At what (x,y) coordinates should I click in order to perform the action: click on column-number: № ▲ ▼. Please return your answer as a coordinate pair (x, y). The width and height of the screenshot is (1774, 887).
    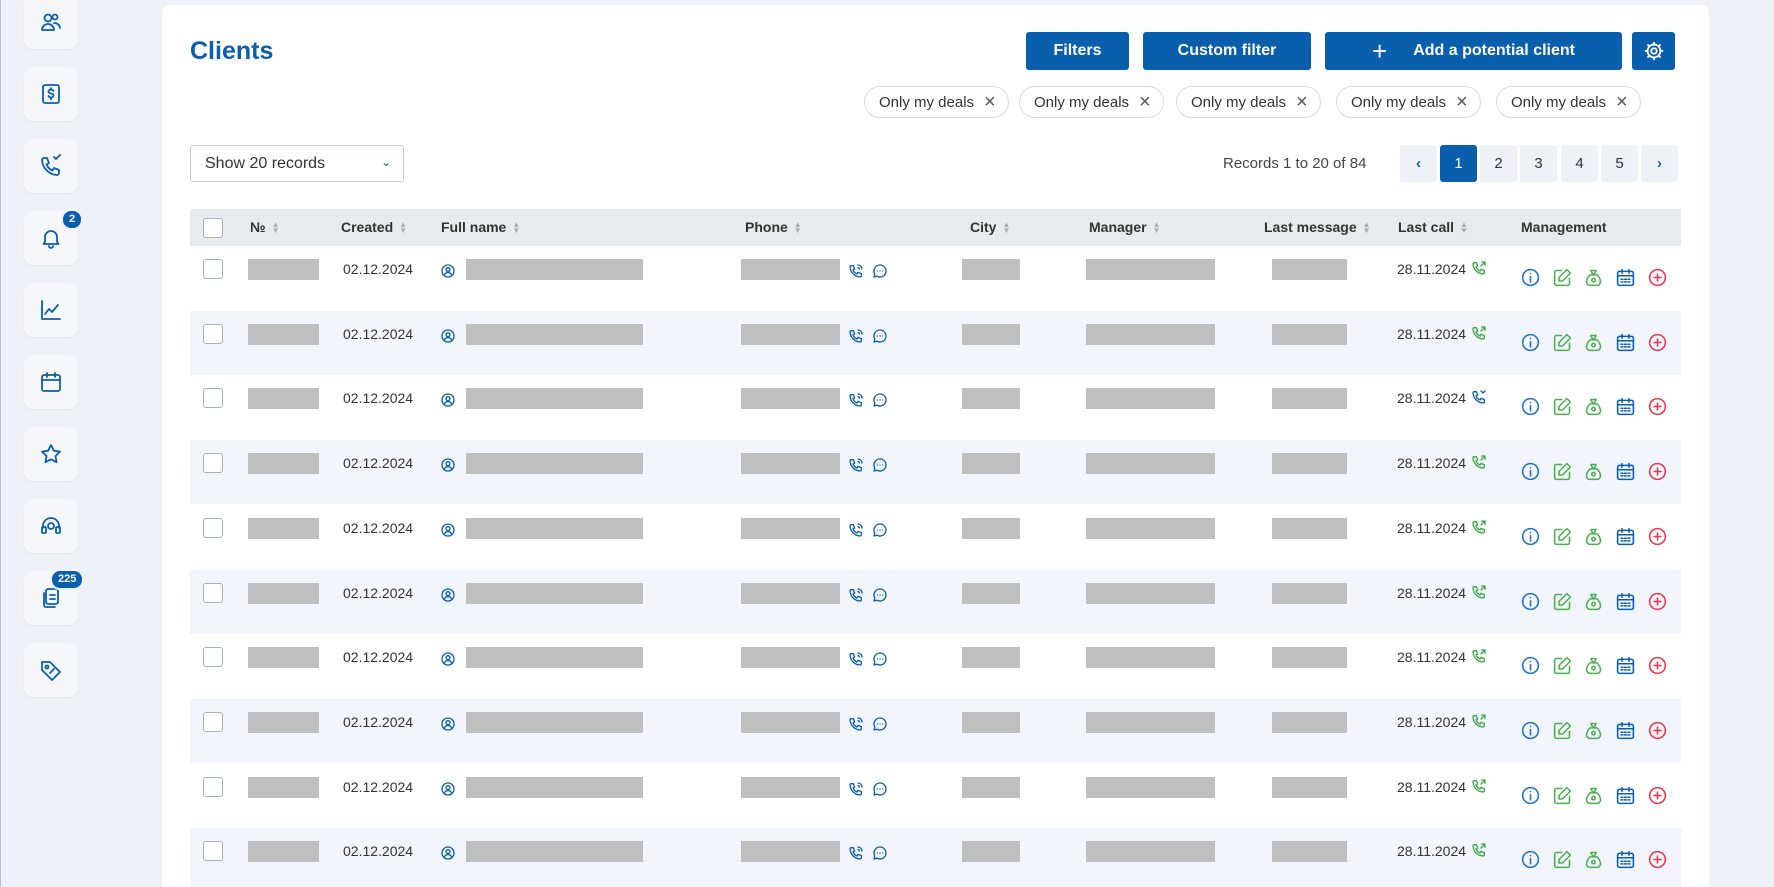
    Looking at the image, I should click on (265, 227).